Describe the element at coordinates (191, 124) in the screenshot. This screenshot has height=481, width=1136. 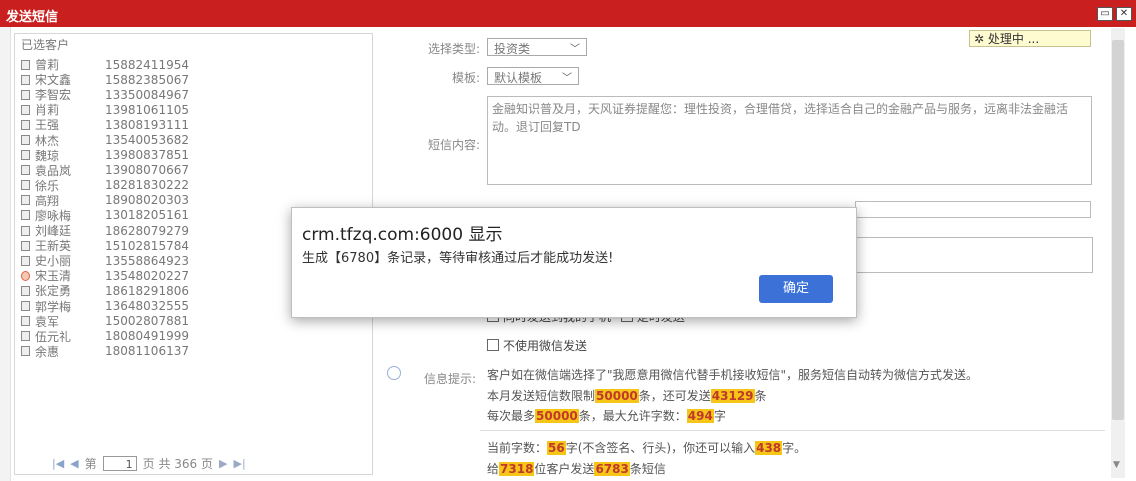
I see `customer-row: 王强 13808193111` at that location.